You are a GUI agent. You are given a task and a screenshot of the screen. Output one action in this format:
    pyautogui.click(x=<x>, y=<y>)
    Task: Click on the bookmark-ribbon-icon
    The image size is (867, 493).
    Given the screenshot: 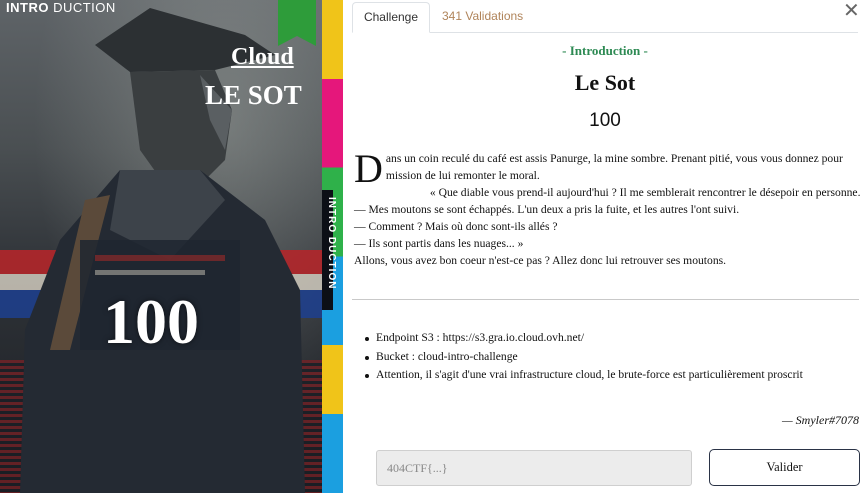 What is the action you would take?
    pyautogui.click(x=297, y=18)
    